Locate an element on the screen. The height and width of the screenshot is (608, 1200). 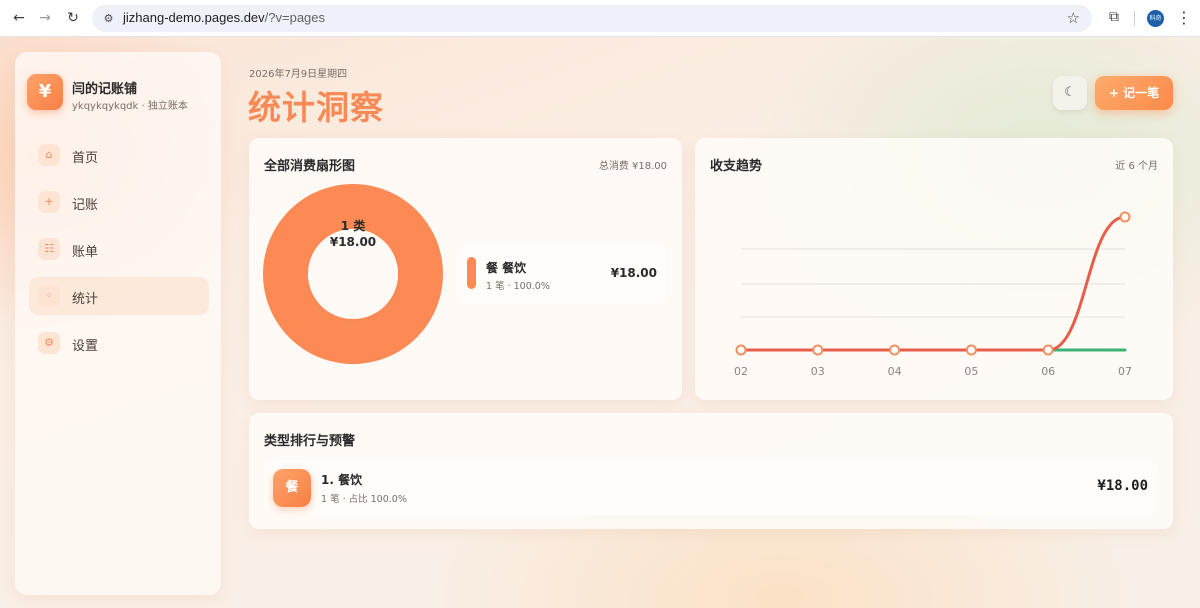
page-title: 统计洞察 is located at coordinates (316, 107).